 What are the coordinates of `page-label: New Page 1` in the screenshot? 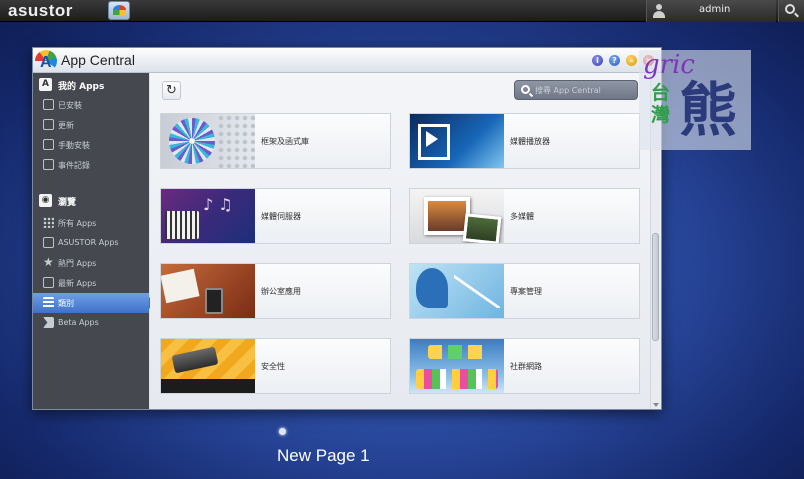 It's located at (323, 455).